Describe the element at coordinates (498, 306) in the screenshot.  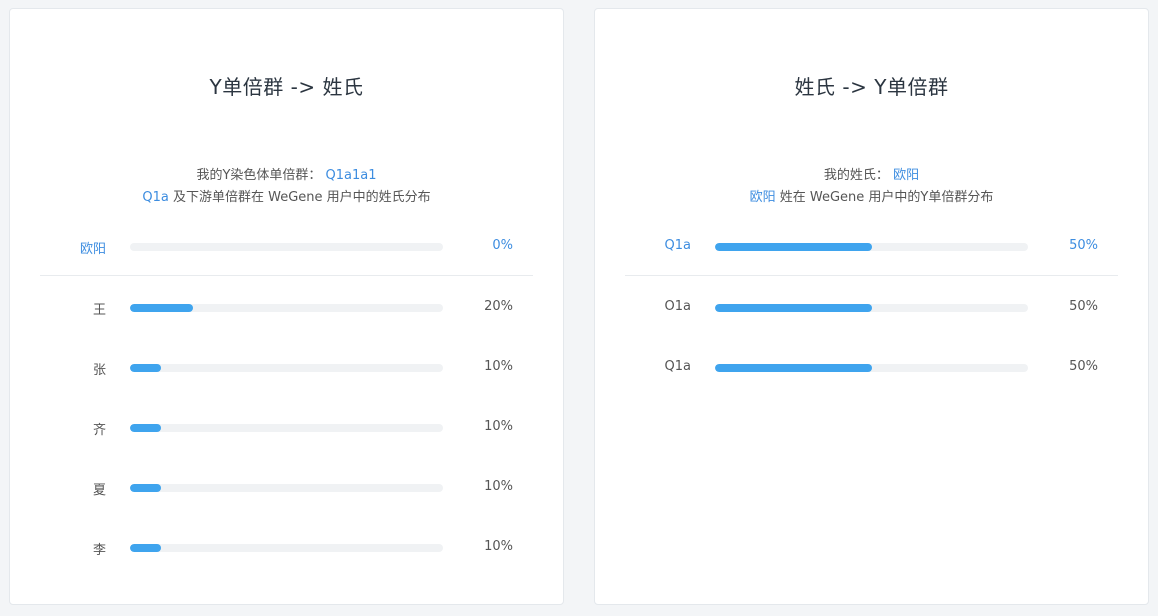
I see `row-percentage: 20%` at that location.